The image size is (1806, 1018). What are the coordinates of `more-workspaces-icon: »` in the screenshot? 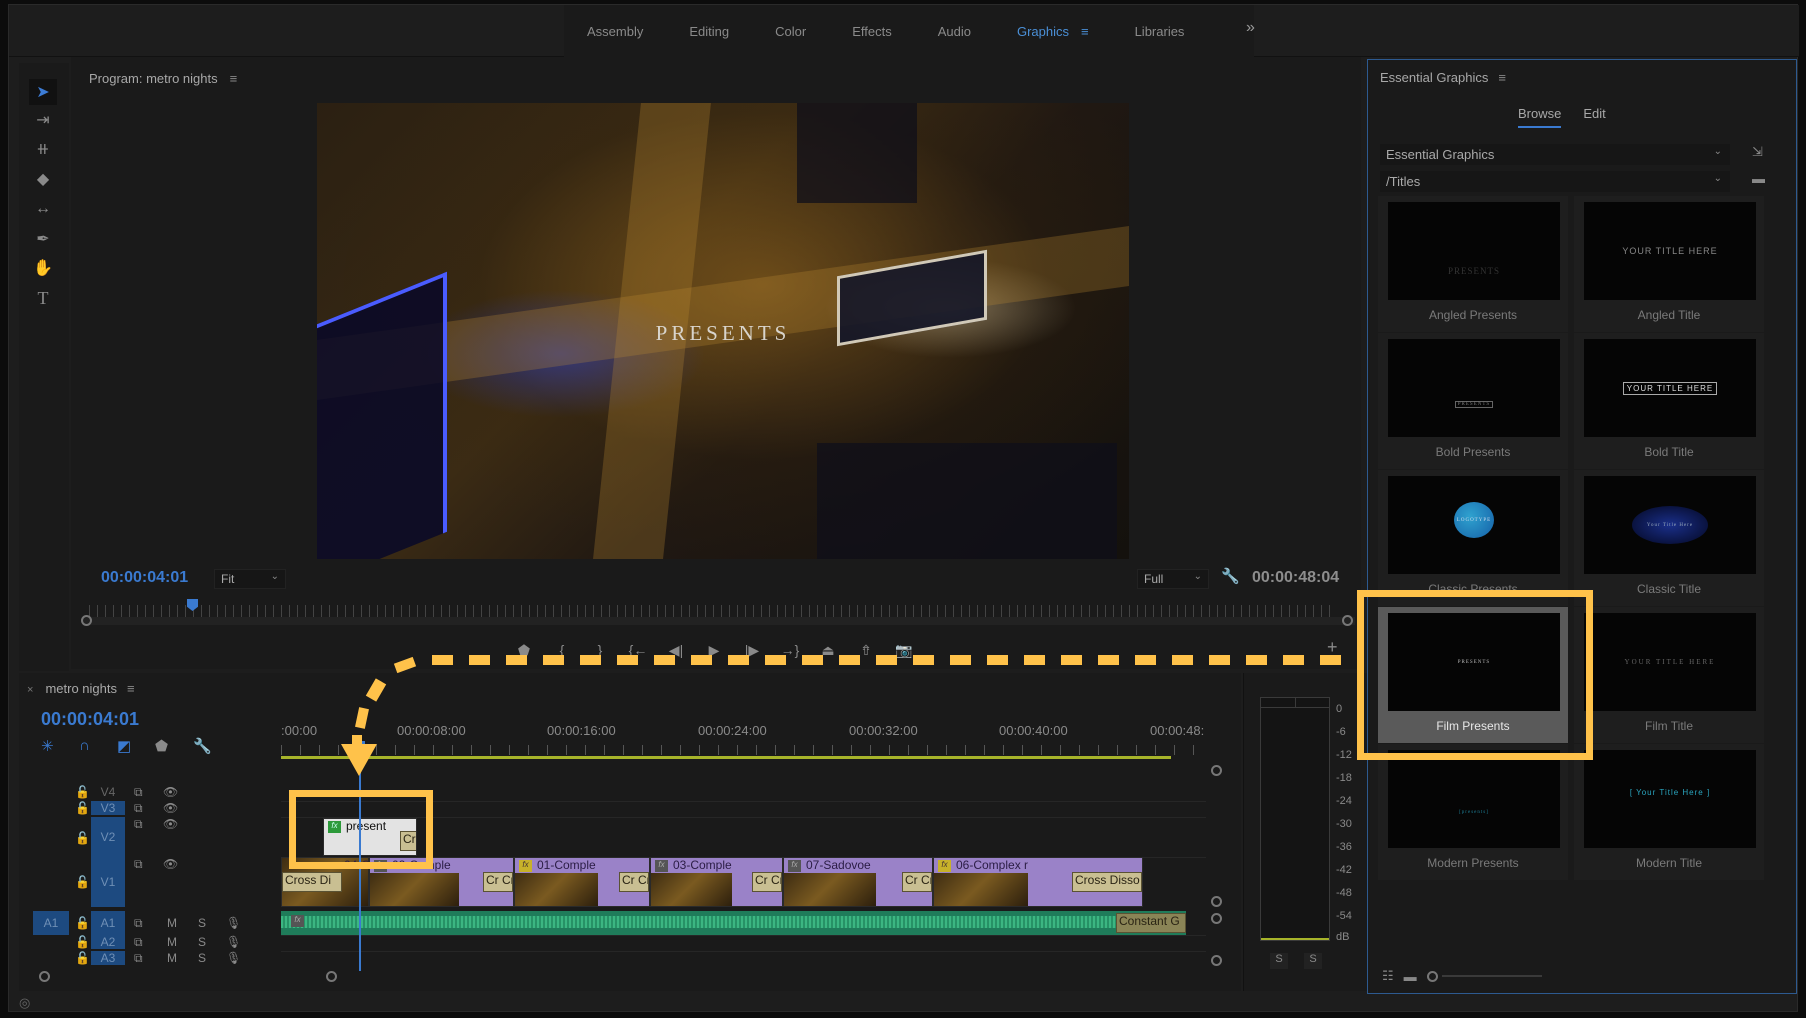 It's located at (1250, 28).